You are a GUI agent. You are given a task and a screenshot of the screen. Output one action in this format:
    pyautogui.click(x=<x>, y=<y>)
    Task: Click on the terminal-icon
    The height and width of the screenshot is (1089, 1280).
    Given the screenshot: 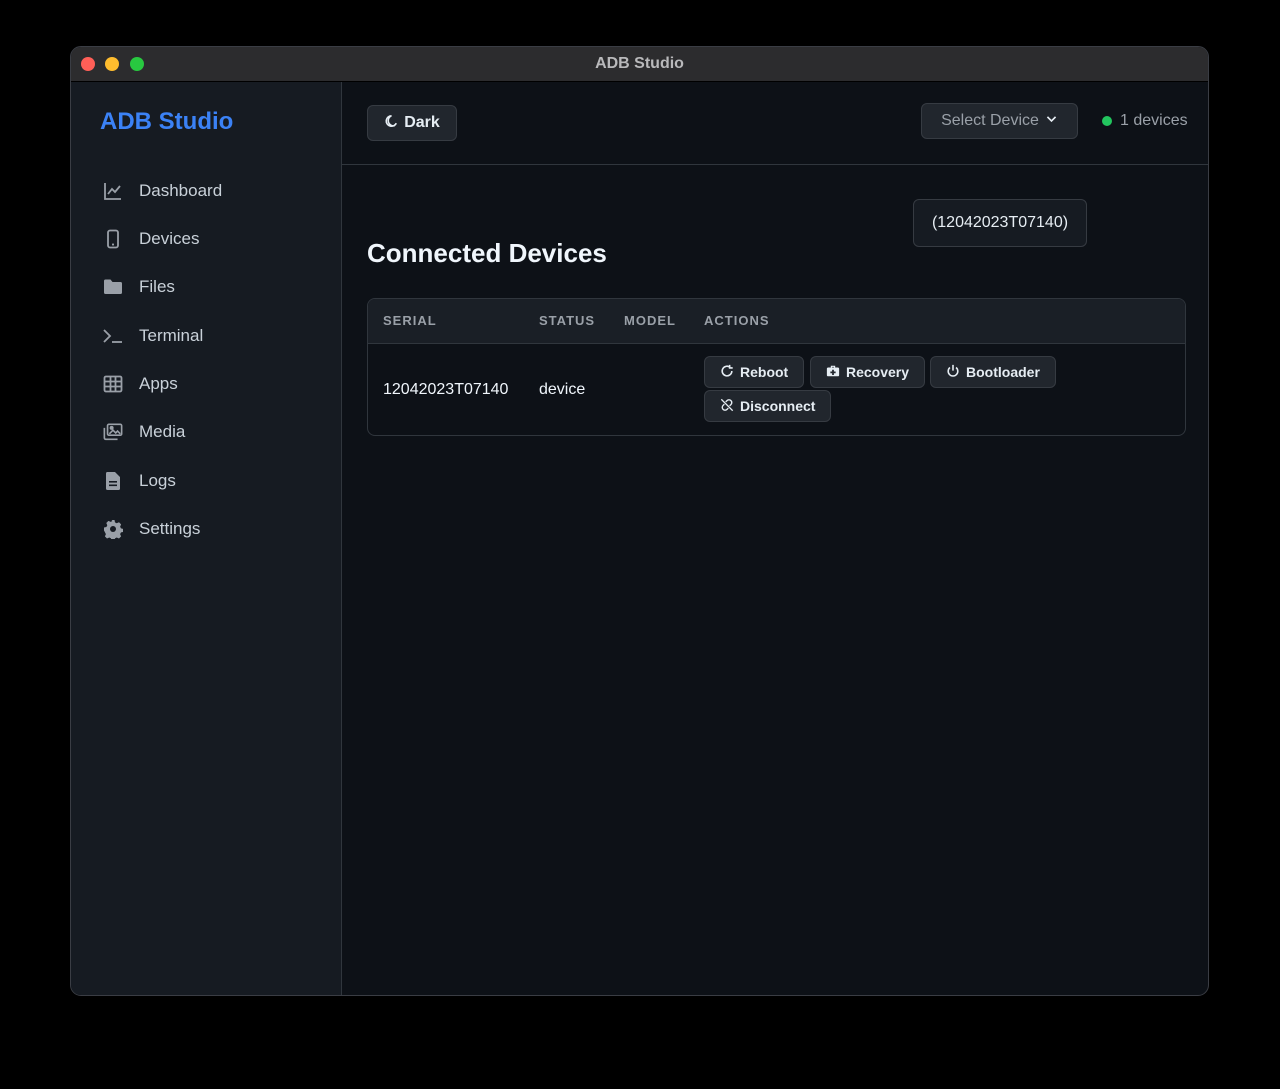 What is the action you would take?
    pyautogui.click(x=113, y=336)
    